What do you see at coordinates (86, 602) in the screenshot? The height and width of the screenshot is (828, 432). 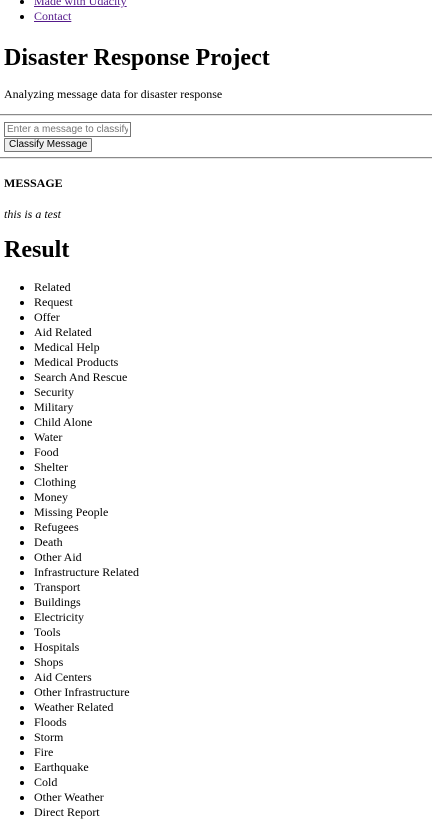 I see `result-category-item: Buildings` at bounding box center [86, 602].